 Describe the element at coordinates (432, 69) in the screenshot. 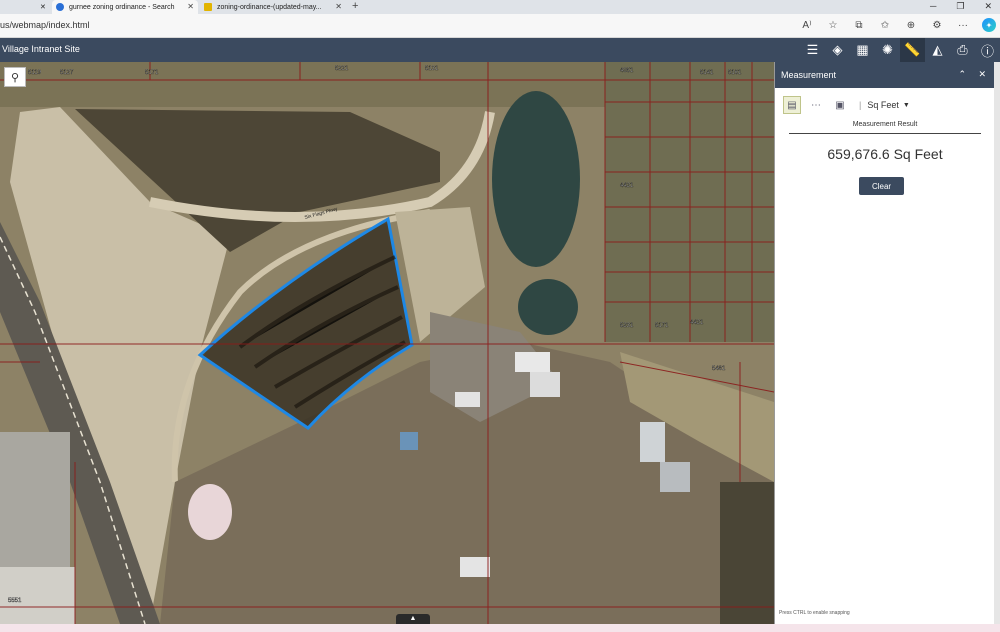

I see `parcel-label: 5131` at that location.